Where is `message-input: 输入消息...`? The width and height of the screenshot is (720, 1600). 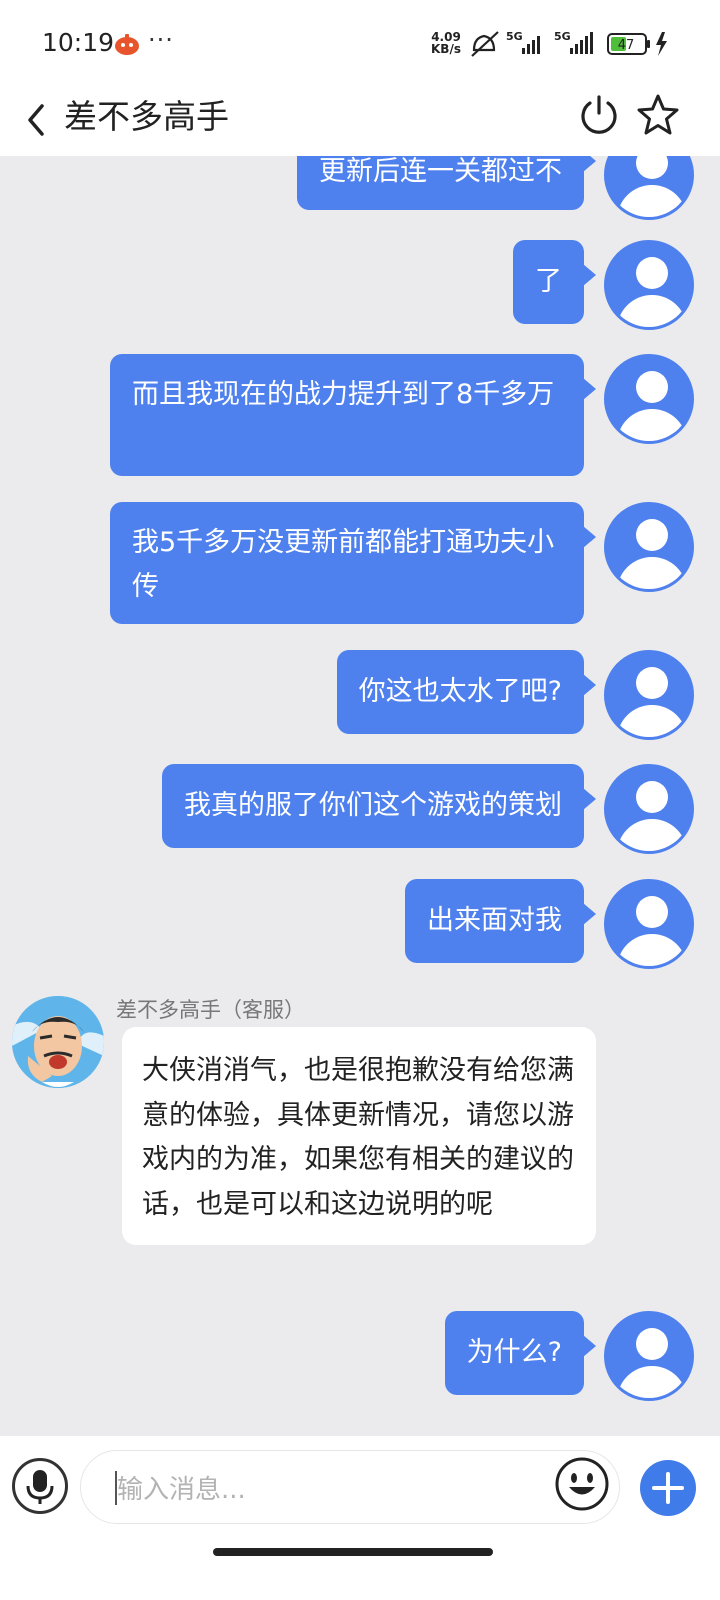 message-input: 输入消息... is located at coordinates (350, 1487).